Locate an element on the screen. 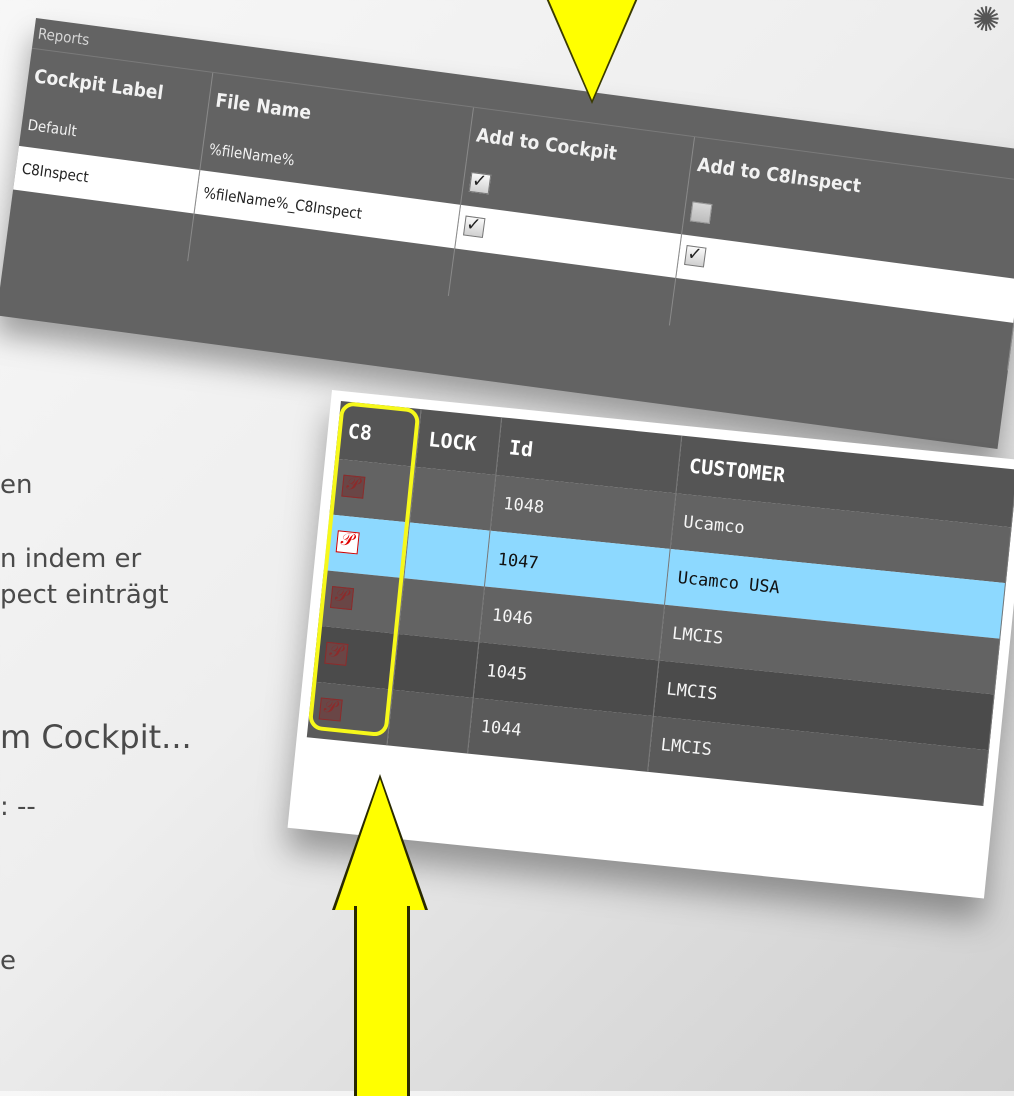  slide-text-line-5: : -- is located at coordinates (18, 807).